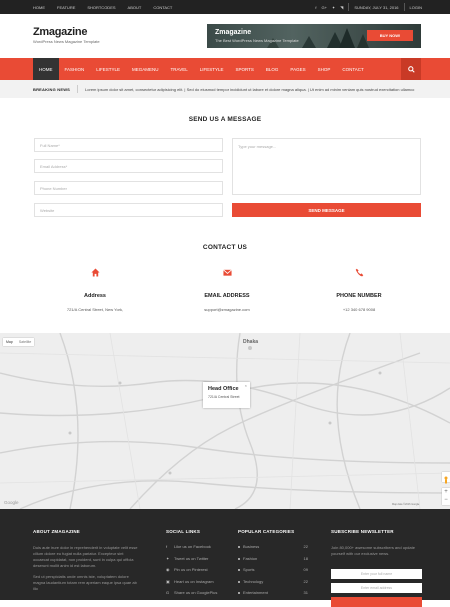 The height and width of the screenshot is (607, 450). I want to click on nav-item-megamenu: MEGAMENU, so click(145, 69).